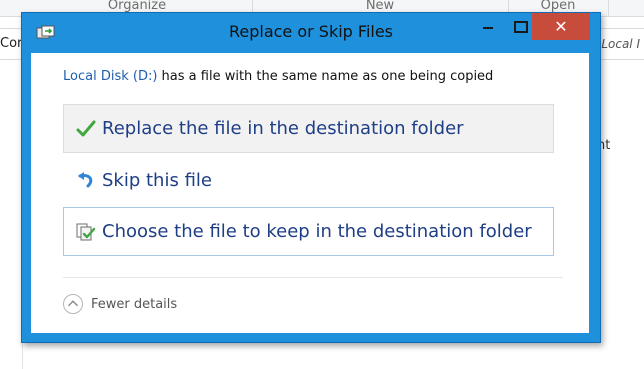  Describe the element at coordinates (11, 213) in the screenshot. I see `navigation-pane` at that location.